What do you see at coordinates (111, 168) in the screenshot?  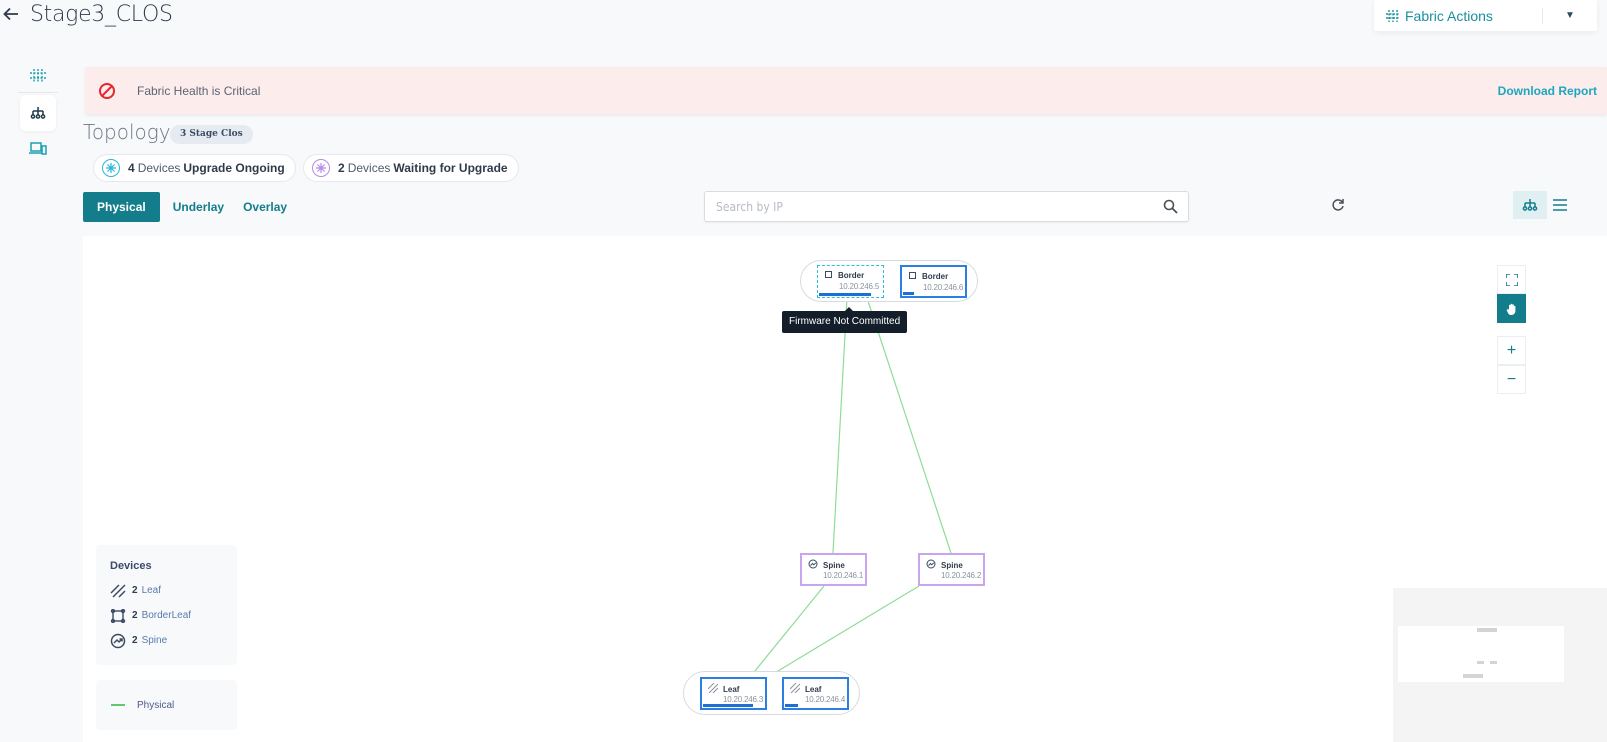 I see `upgrade-ongoing-icon` at bounding box center [111, 168].